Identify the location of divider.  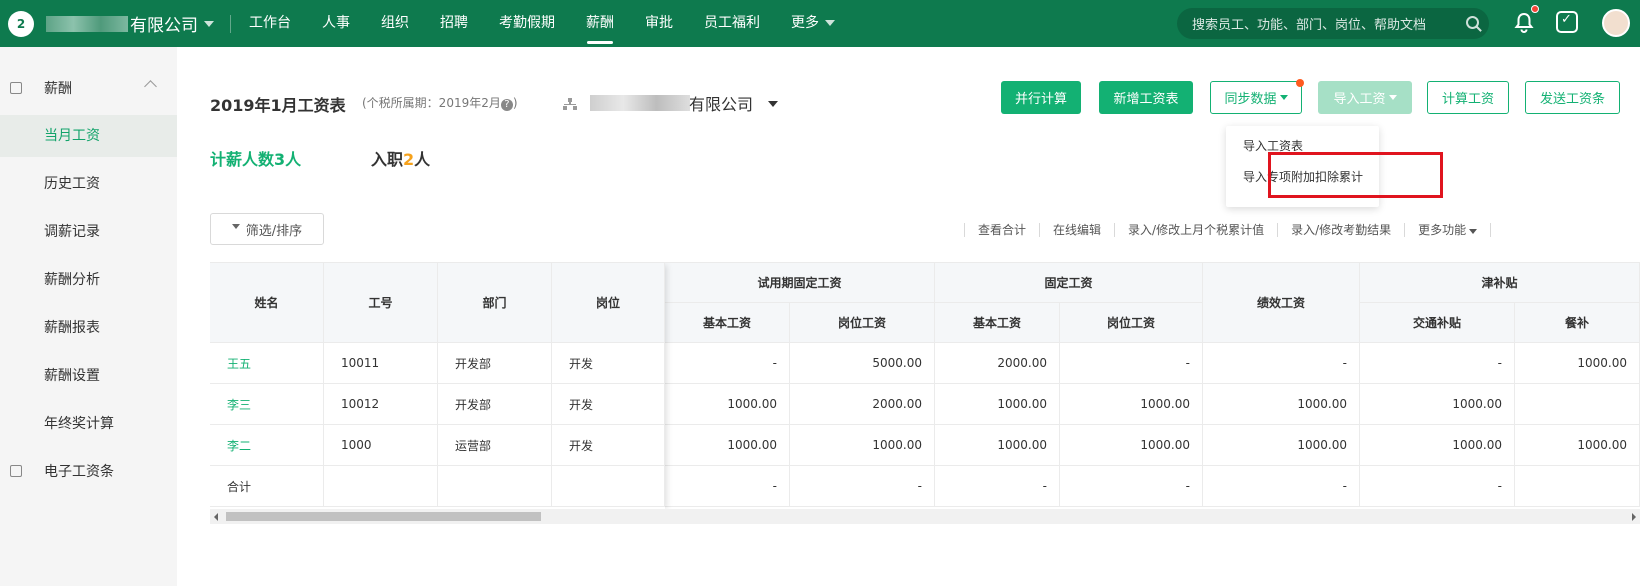
(1491, 230).